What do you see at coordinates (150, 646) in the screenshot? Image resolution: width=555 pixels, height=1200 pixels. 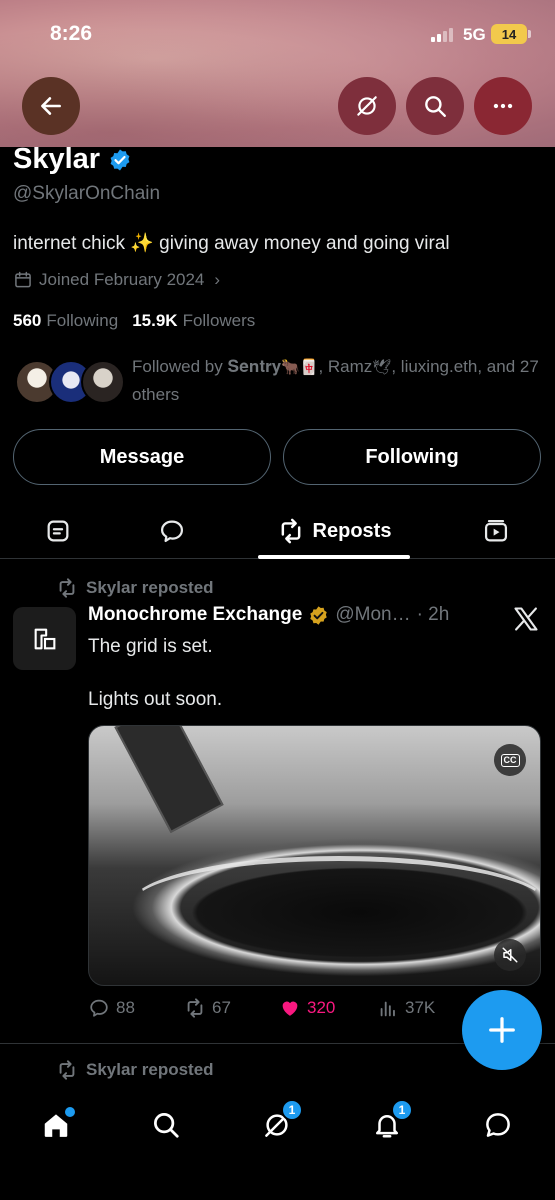 I see `post-text-line: The grid is set.` at bounding box center [150, 646].